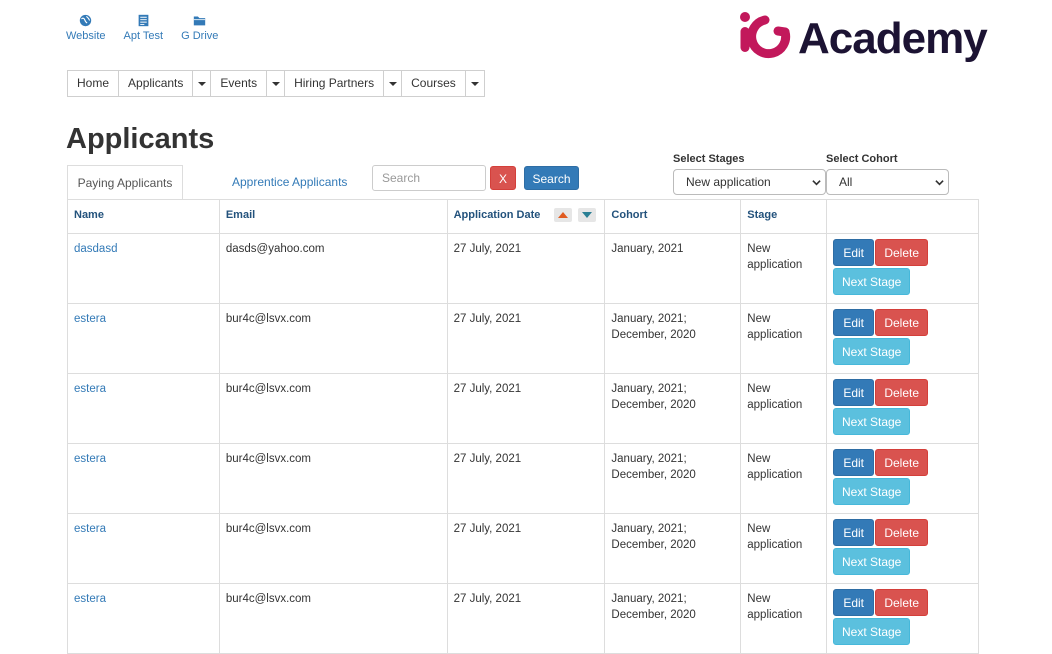 Image resolution: width=1052 pixels, height=654 pixels. I want to click on website-link: Website, so click(86, 28).